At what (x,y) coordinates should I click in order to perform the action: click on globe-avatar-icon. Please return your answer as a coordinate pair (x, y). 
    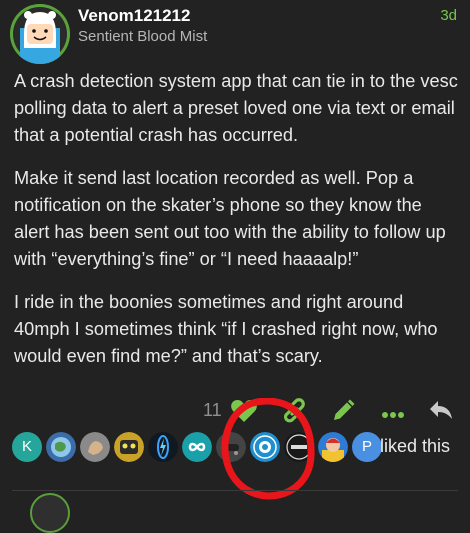
    Looking at the image, I should click on (61, 447).